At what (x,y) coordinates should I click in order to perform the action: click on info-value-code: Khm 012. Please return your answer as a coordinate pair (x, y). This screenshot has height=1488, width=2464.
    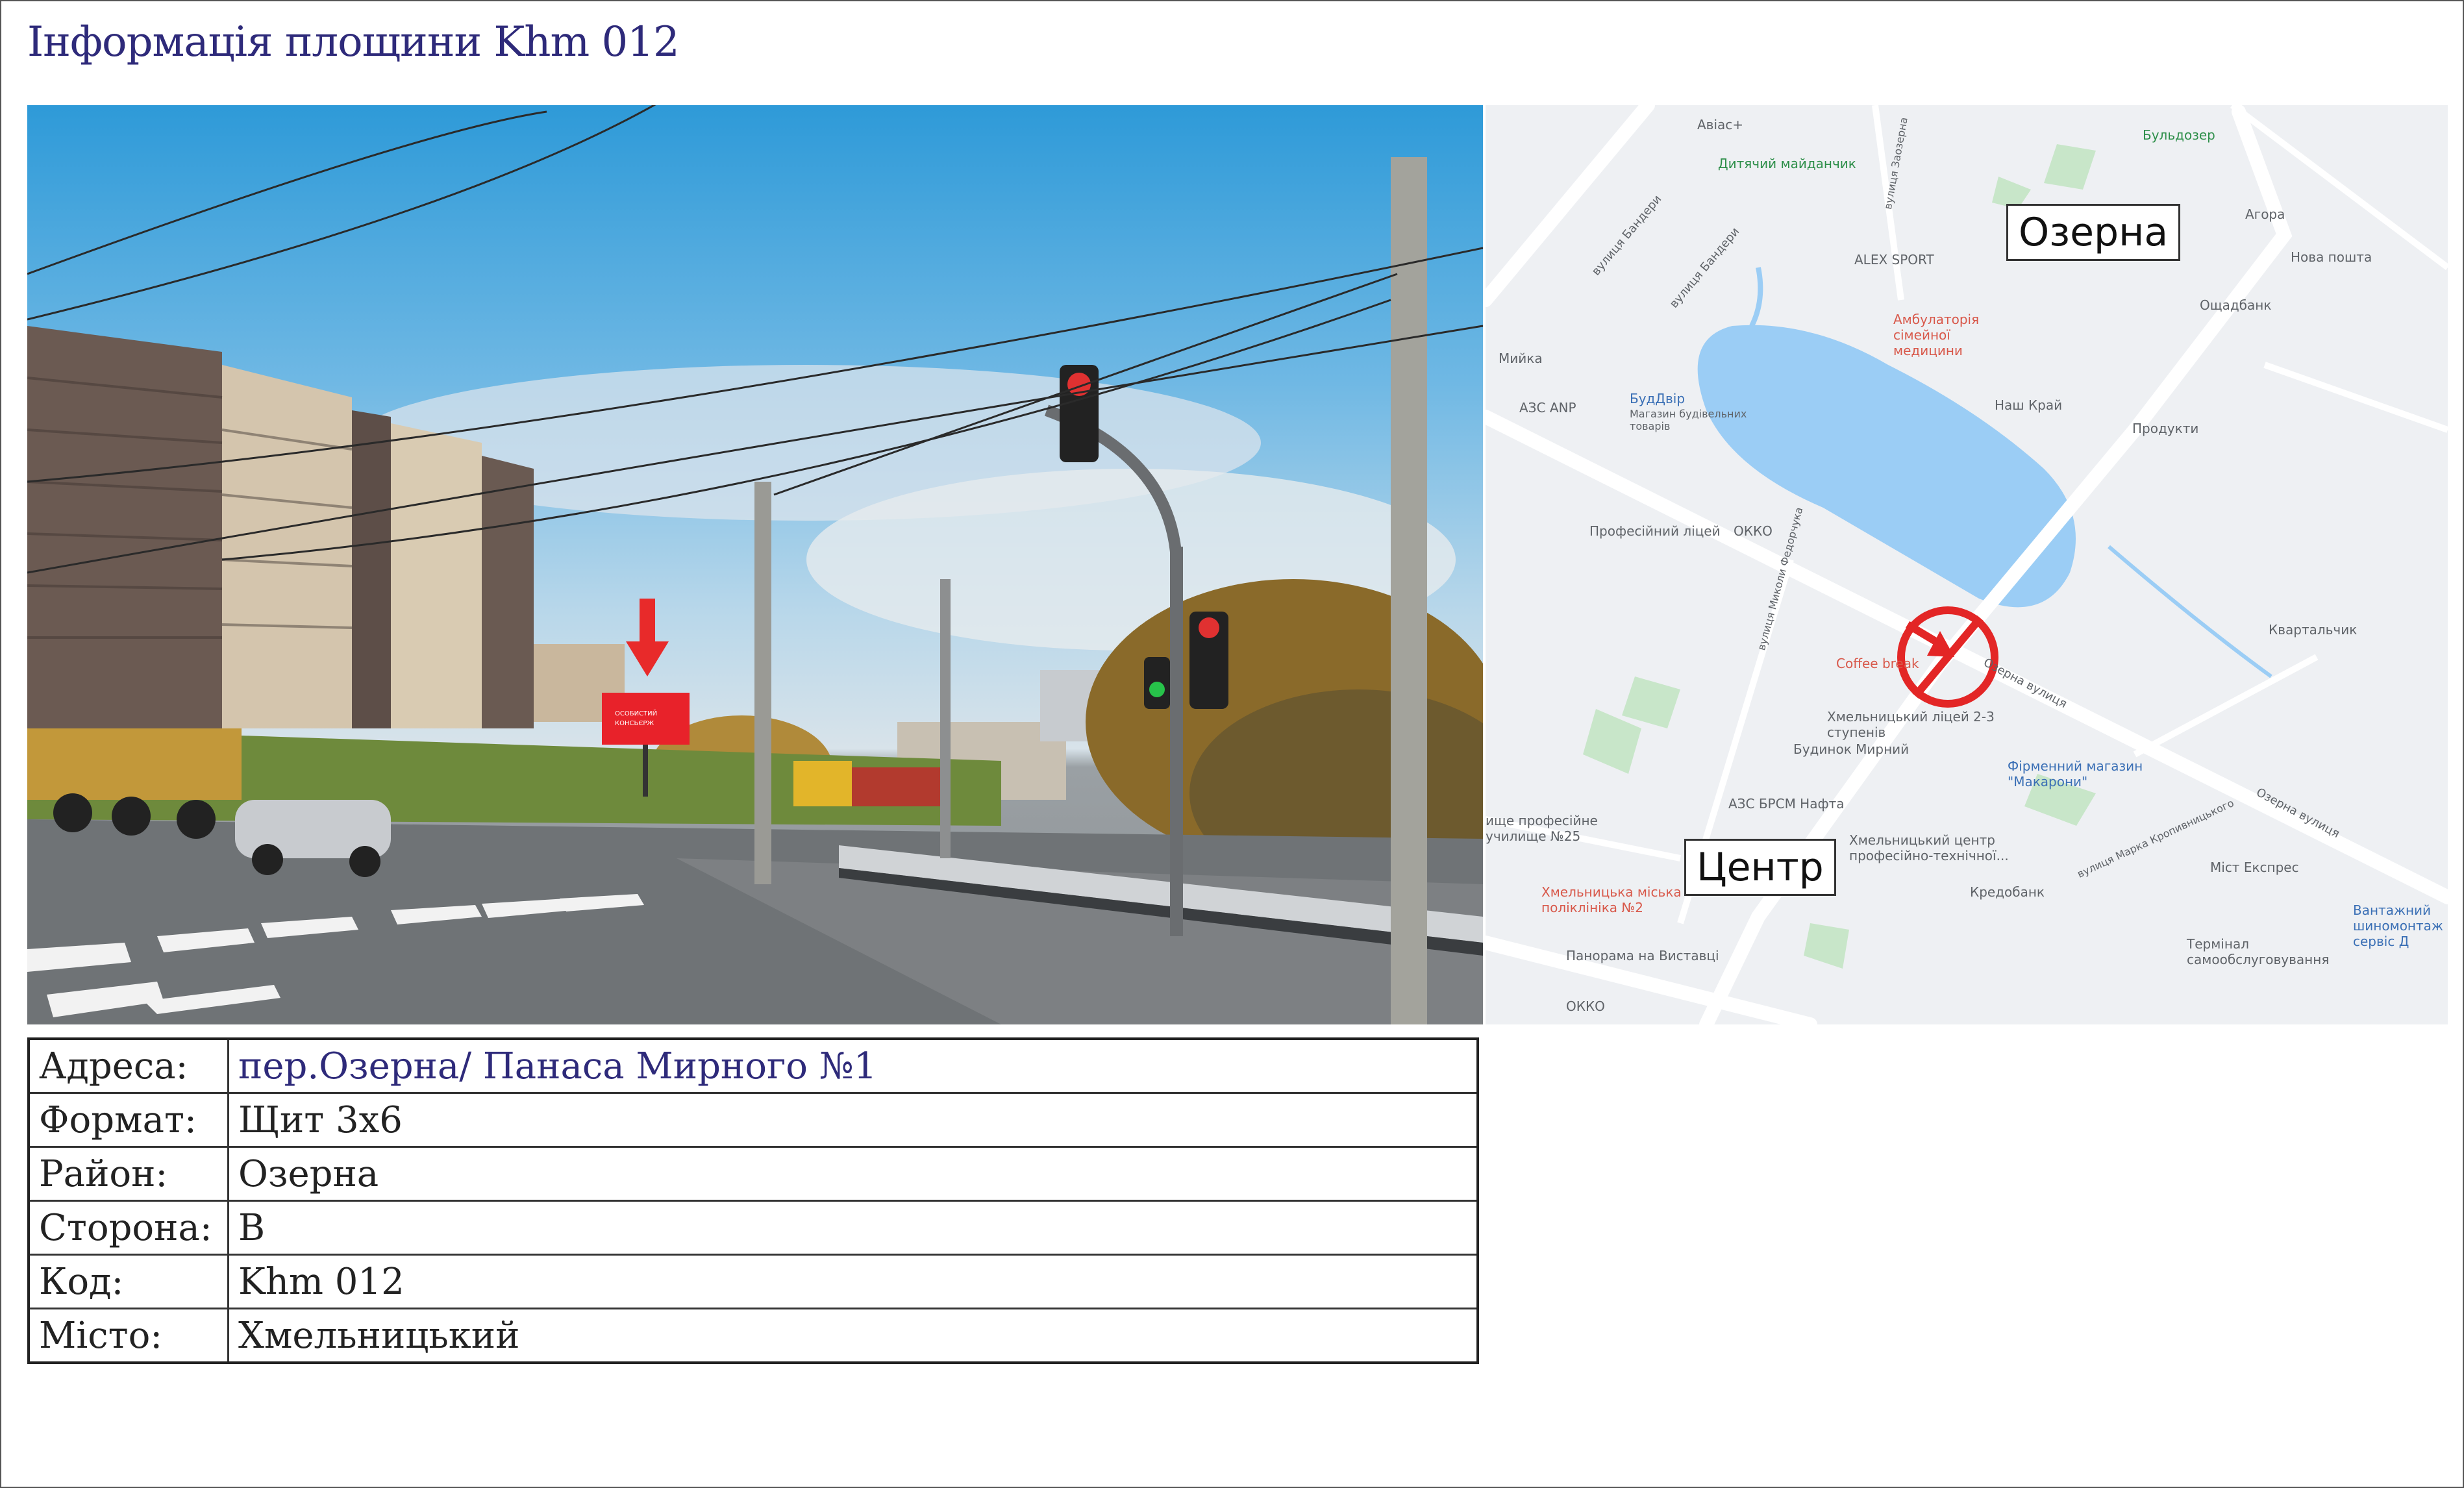
    Looking at the image, I should click on (853, 1281).